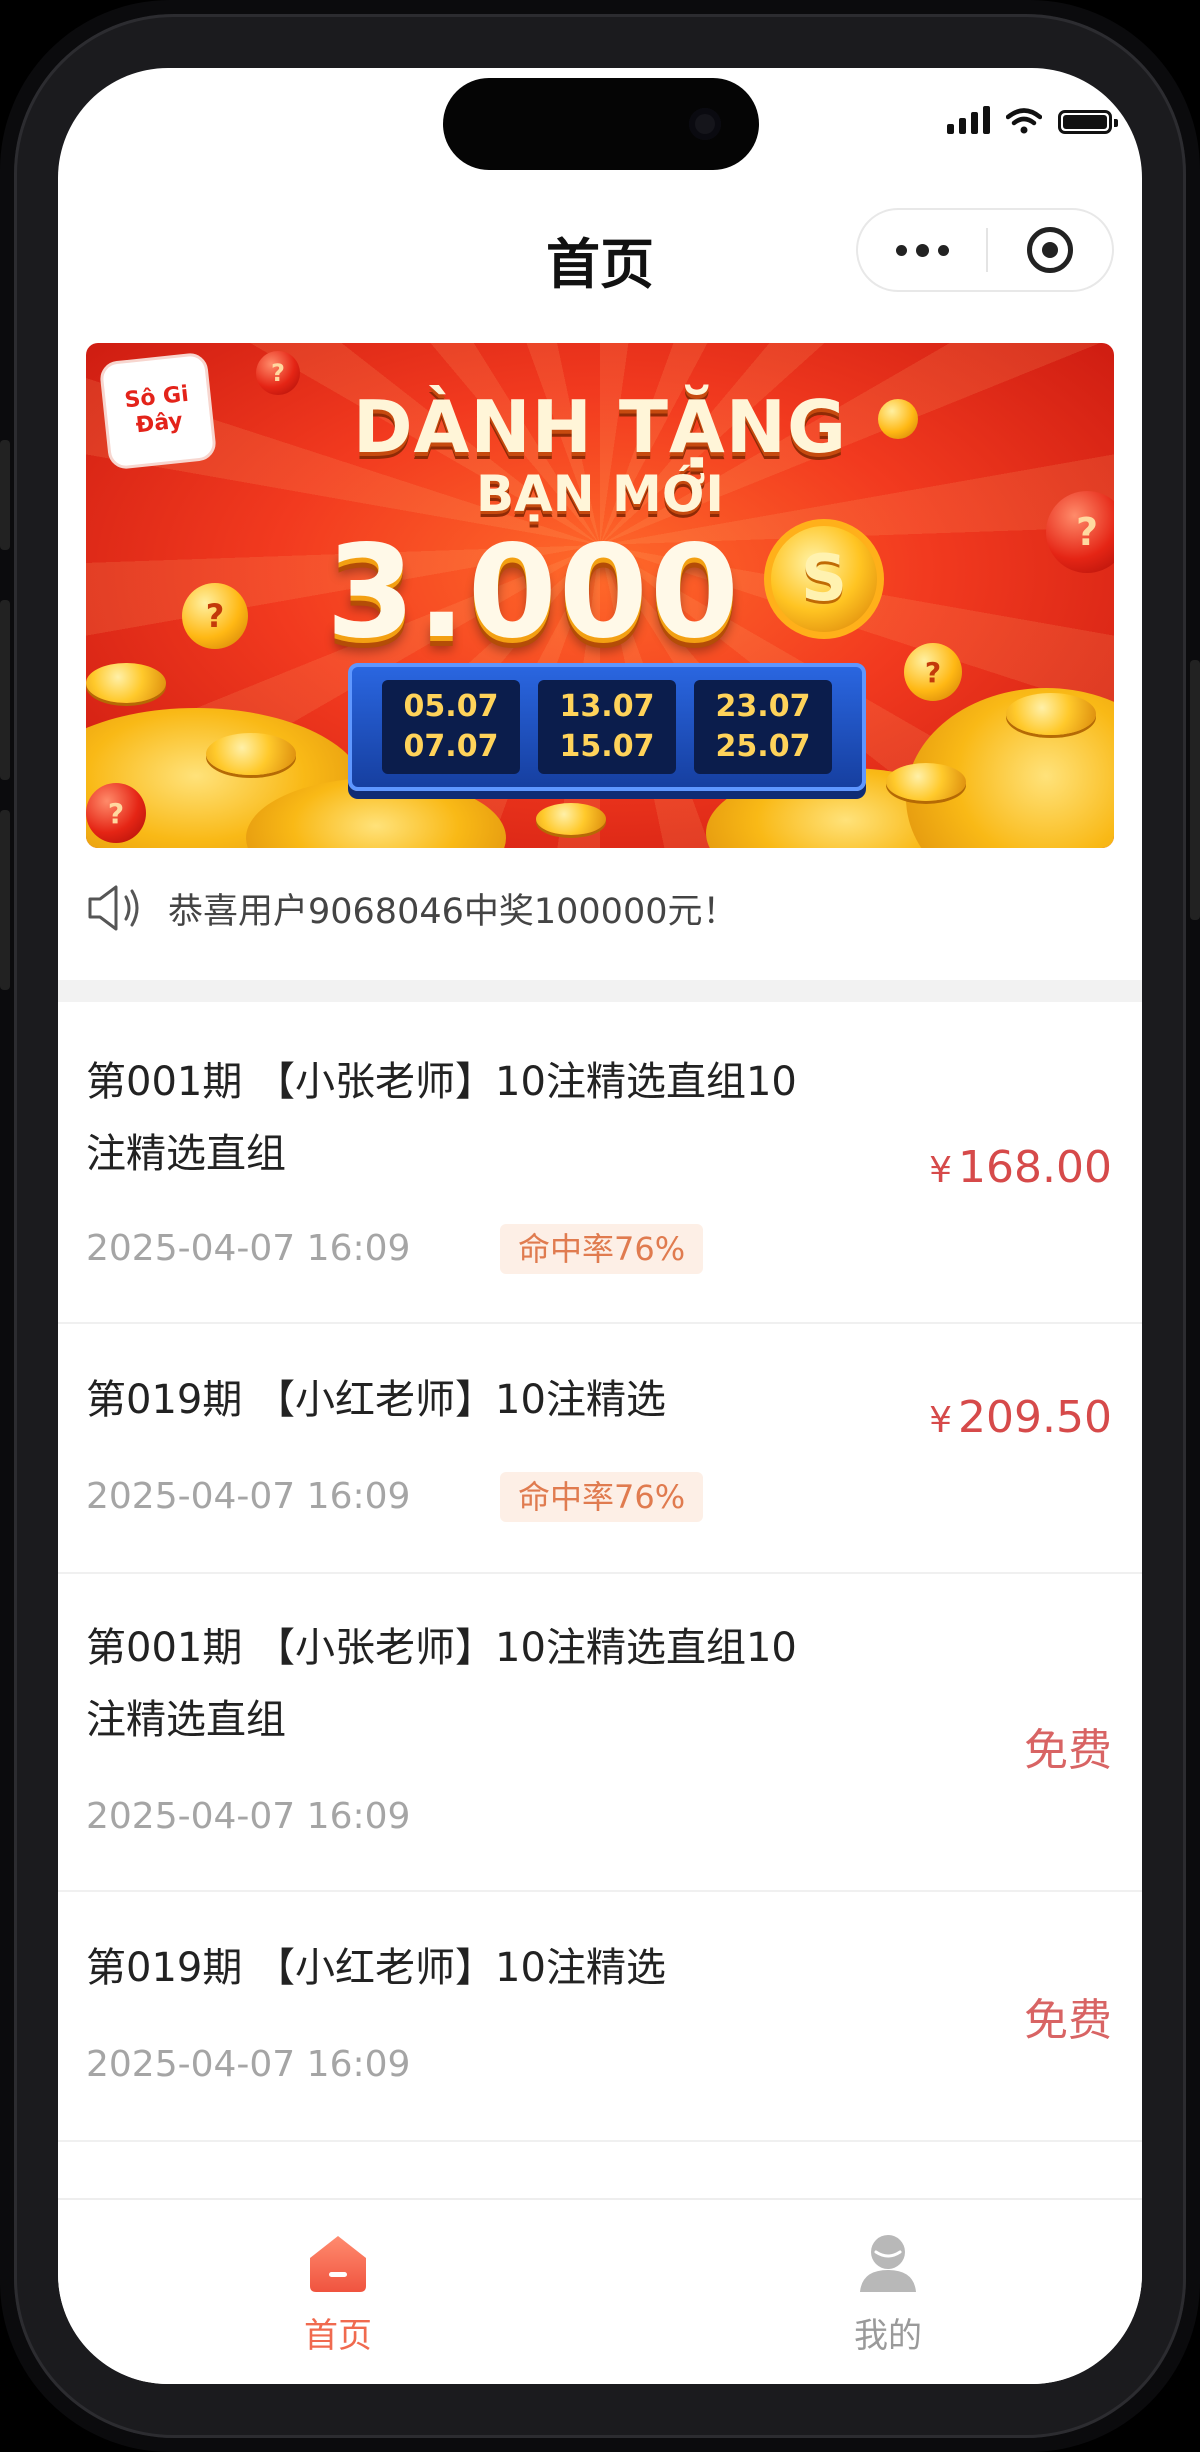  Describe the element at coordinates (1024, 121) in the screenshot. I see `wifi-icon` at that location.